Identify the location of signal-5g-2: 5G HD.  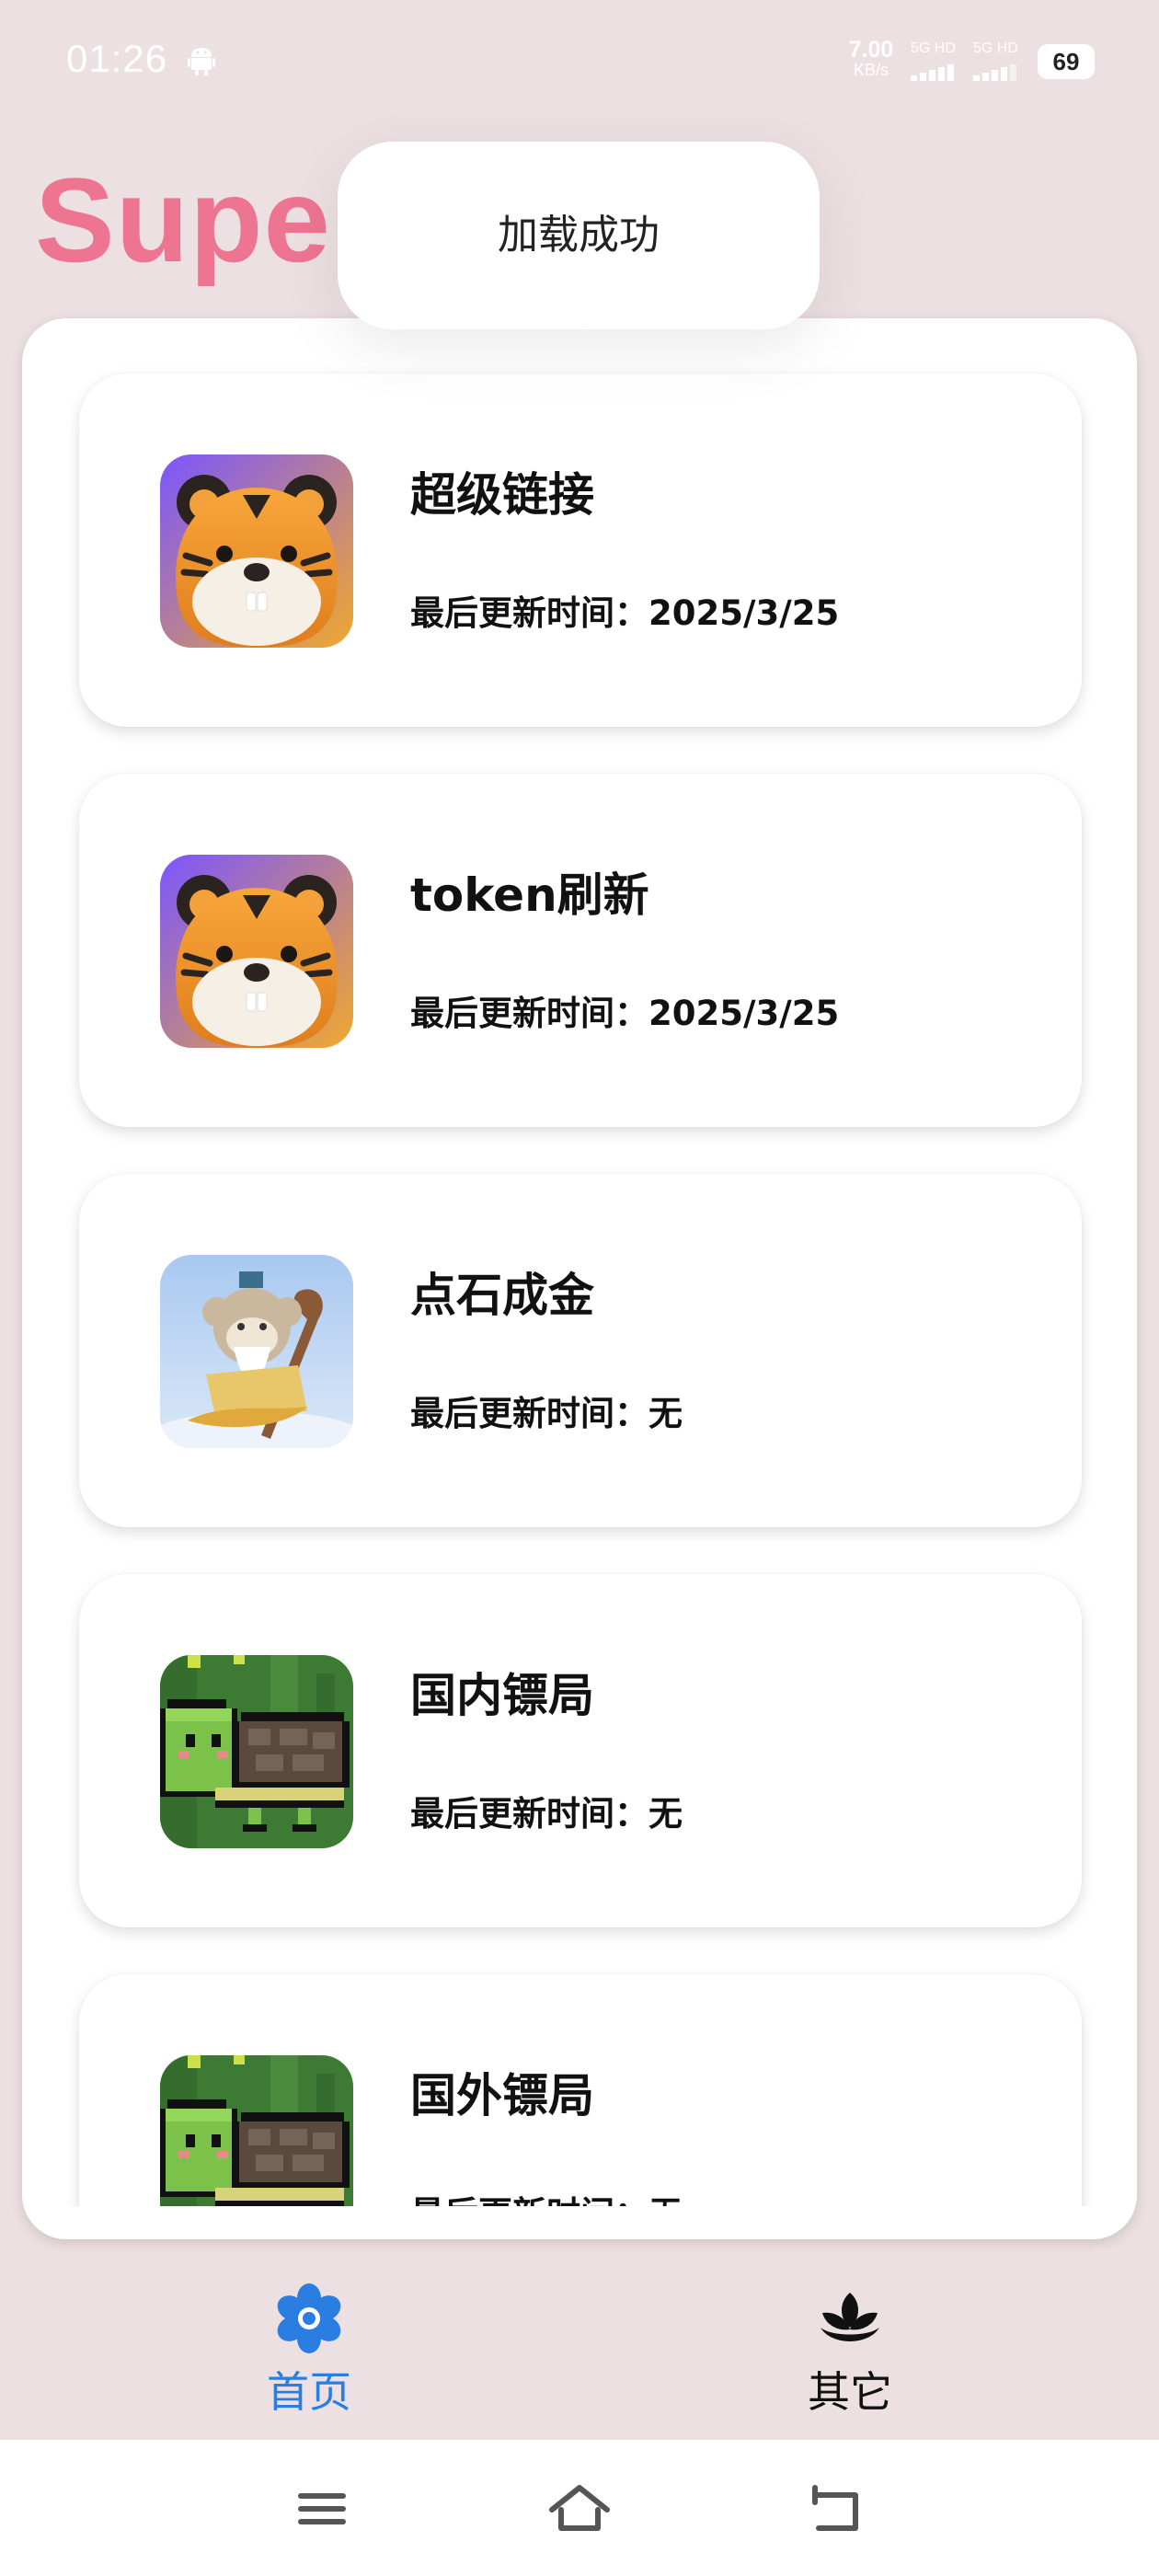
(1000, 60).